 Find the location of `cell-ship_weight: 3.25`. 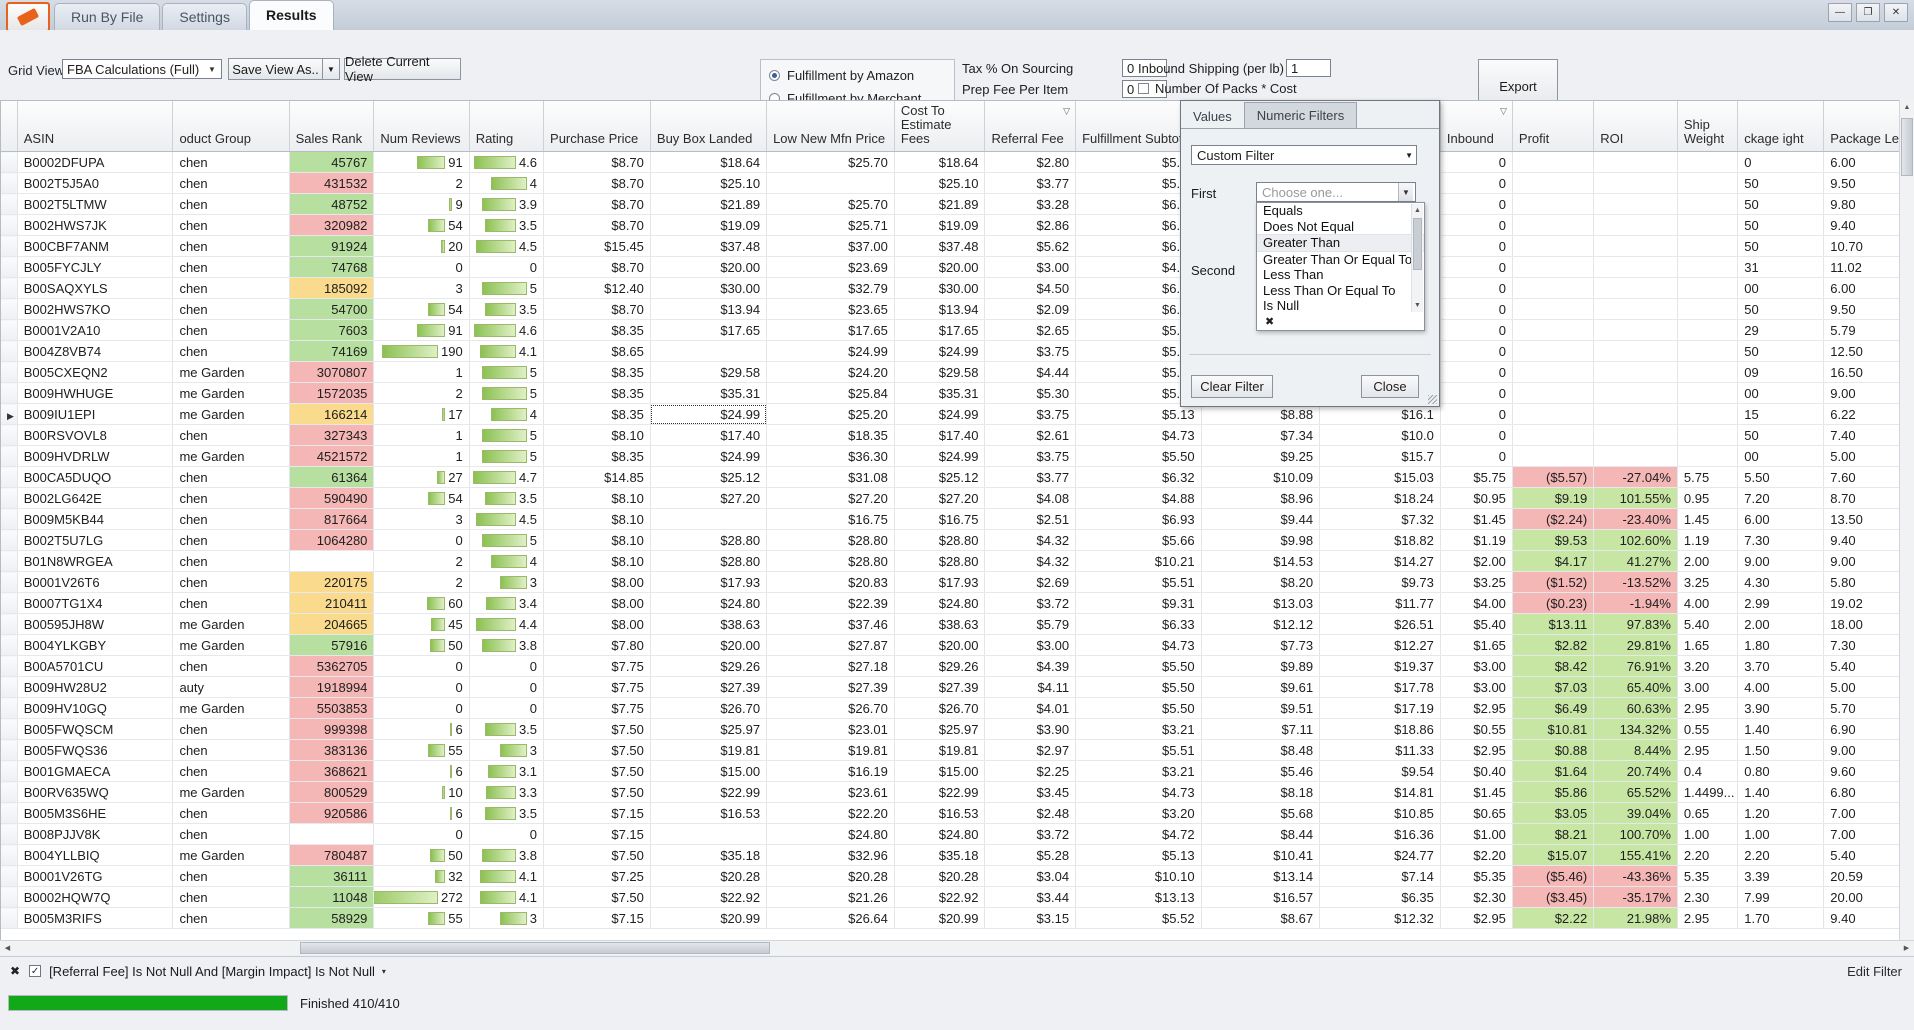

cell-ship_weight: 3.25 is located at coordinates (1708, 582).